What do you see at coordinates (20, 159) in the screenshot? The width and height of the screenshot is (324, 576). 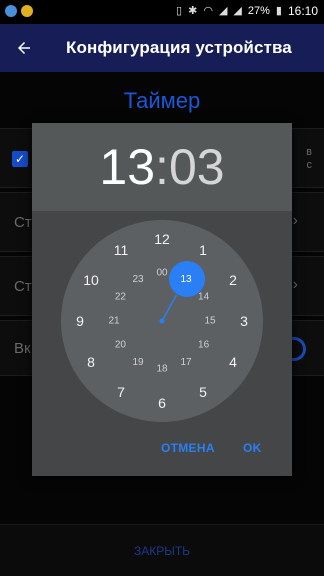 I see `checkbox: ✓` at bounding box center [20, 159].